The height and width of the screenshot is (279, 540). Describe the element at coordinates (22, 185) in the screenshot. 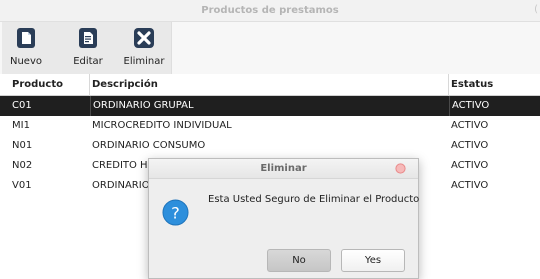

I see `cell-producto: V01` at that location.